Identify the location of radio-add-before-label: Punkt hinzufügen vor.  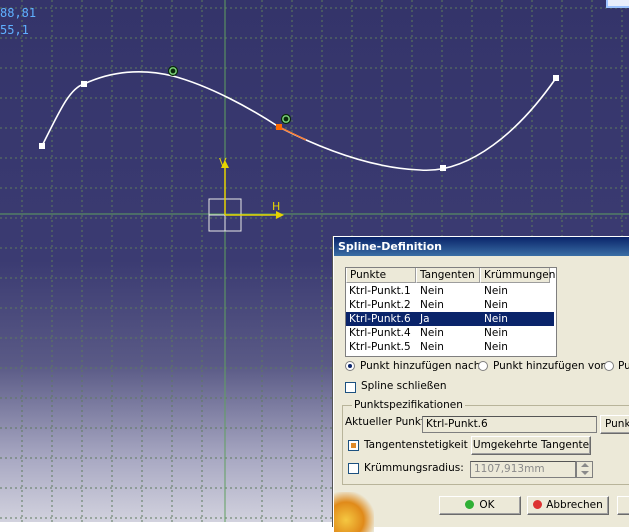
(549, 366).